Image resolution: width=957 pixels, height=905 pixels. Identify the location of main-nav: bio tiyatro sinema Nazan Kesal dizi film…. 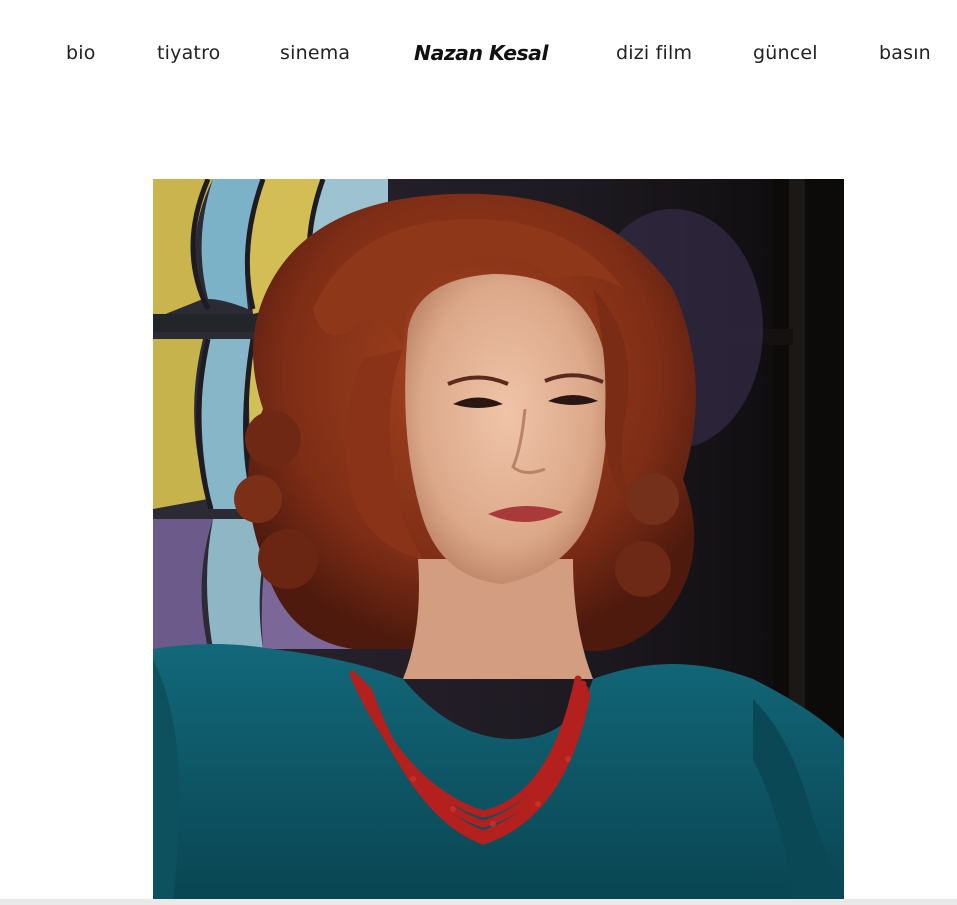
(478, 53).